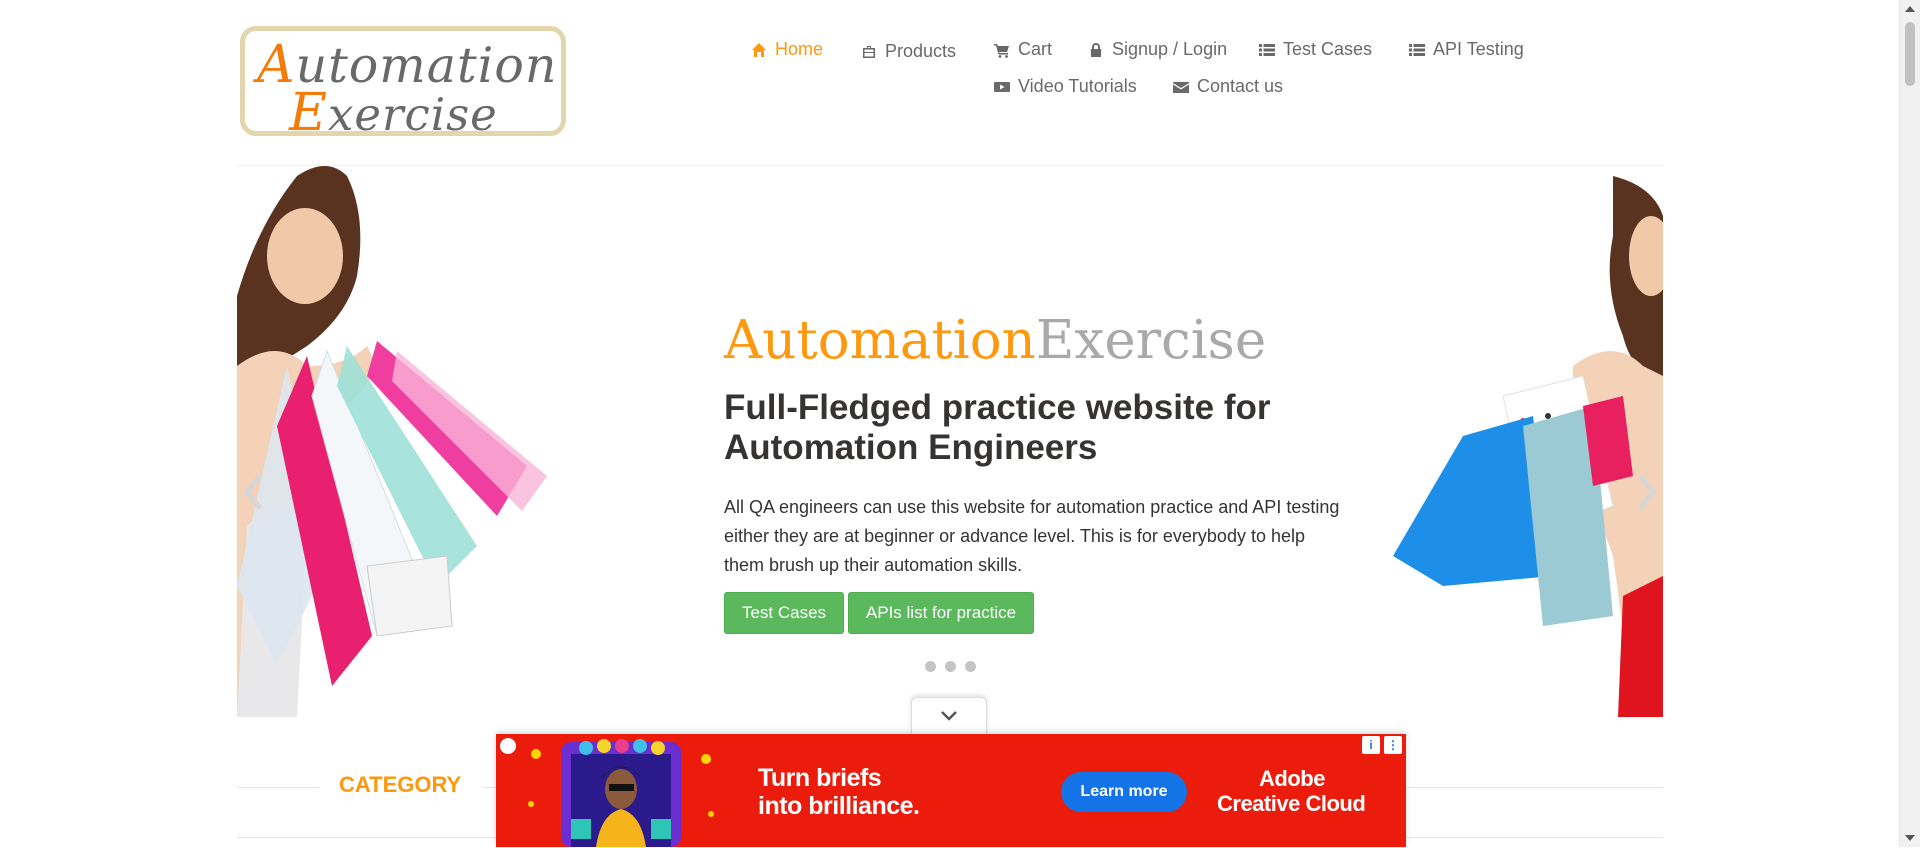  What do you see at coordinates (278, 787) in the screenshot?
I see `category-divider-left` at bounding box center [278, 787].